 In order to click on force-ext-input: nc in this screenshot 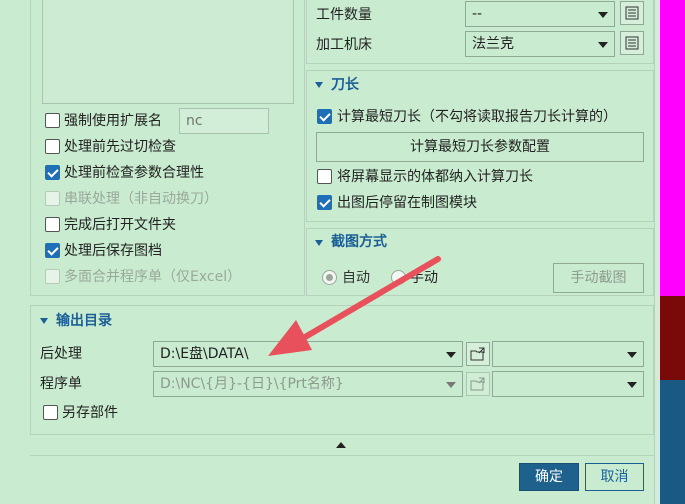, I will do `click(224, 121)`.